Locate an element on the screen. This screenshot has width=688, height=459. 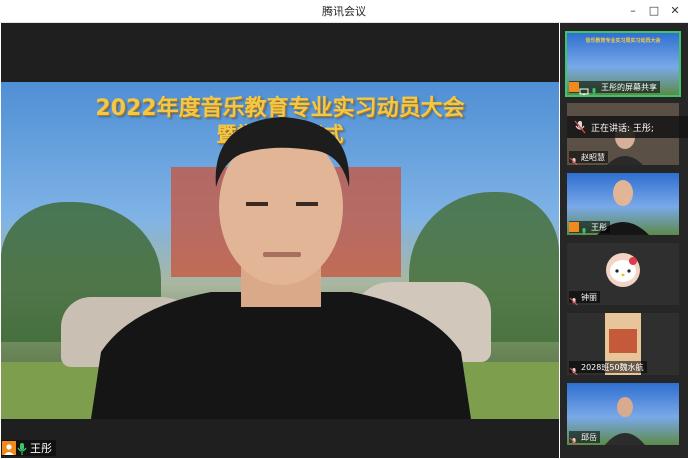
tile-name: 王彤 is located at coordinates (599, 227).